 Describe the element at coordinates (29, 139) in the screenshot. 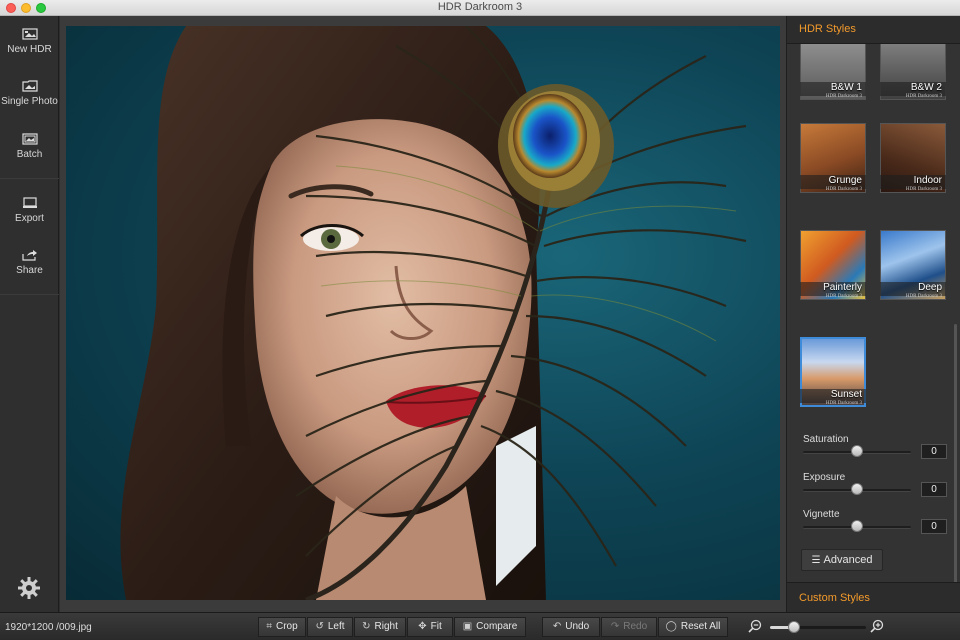

I see `batch-icon` at that location.